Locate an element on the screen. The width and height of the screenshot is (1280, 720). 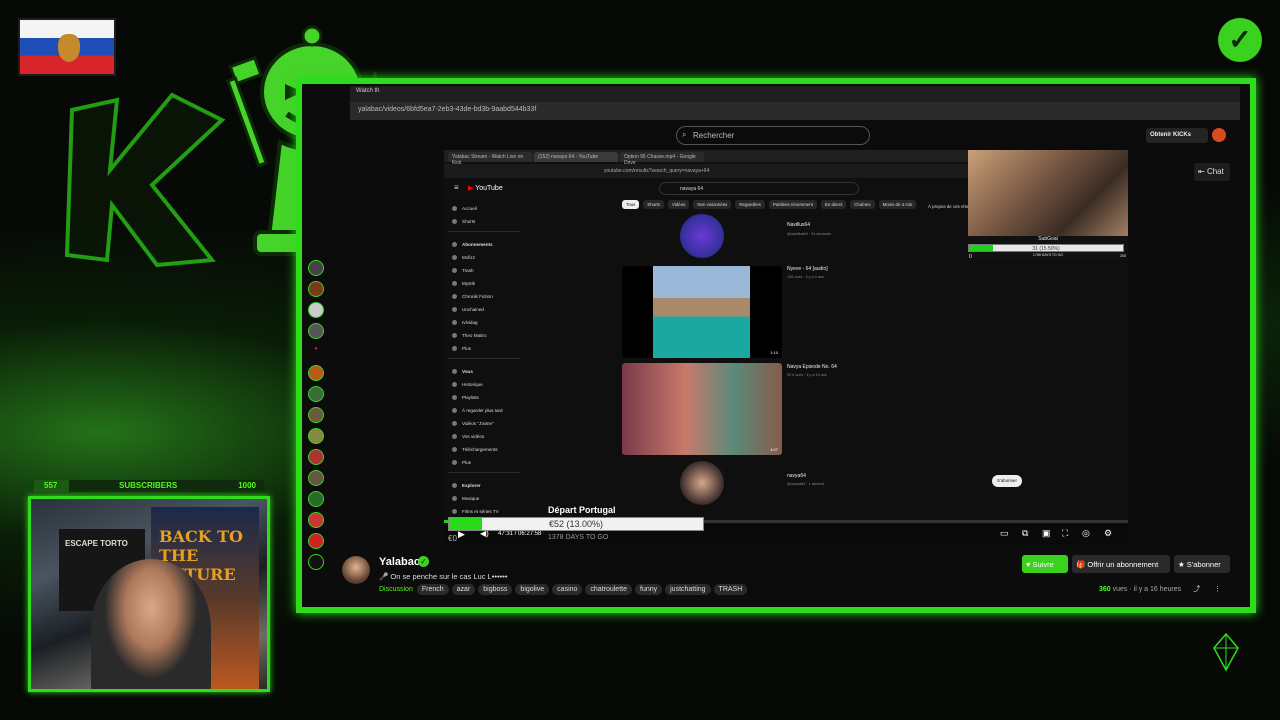
sidebar-section-title: Vous is located at coordinates (484, 371).